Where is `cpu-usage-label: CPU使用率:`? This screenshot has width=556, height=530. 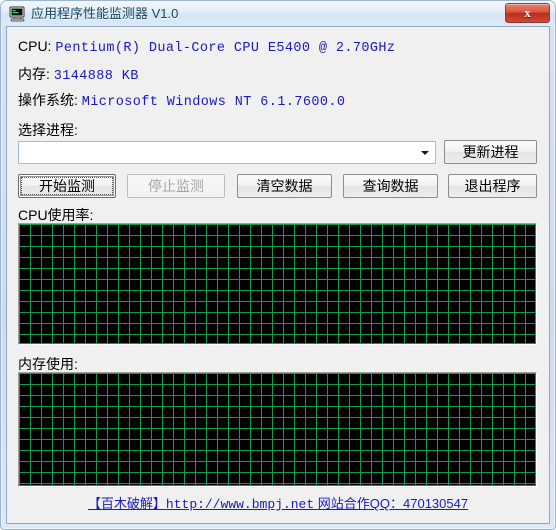 cpu-usage-label: CPU使用率: is located at coordinates (56, 215).